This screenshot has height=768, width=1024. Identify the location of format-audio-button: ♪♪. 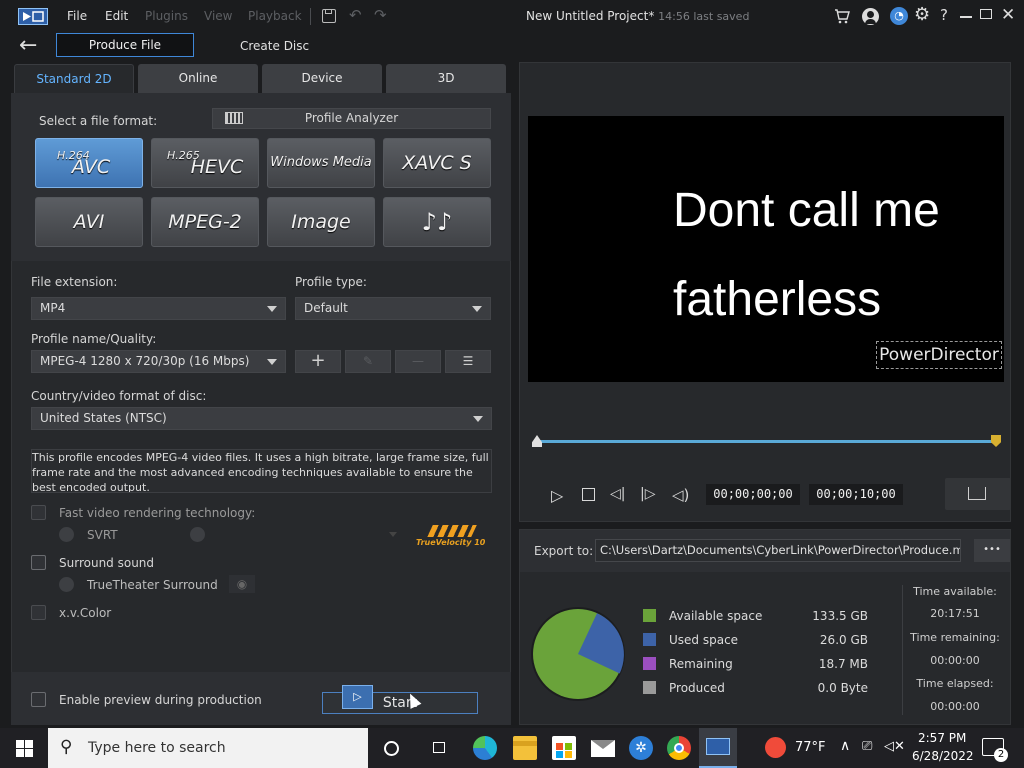
(437, 222).